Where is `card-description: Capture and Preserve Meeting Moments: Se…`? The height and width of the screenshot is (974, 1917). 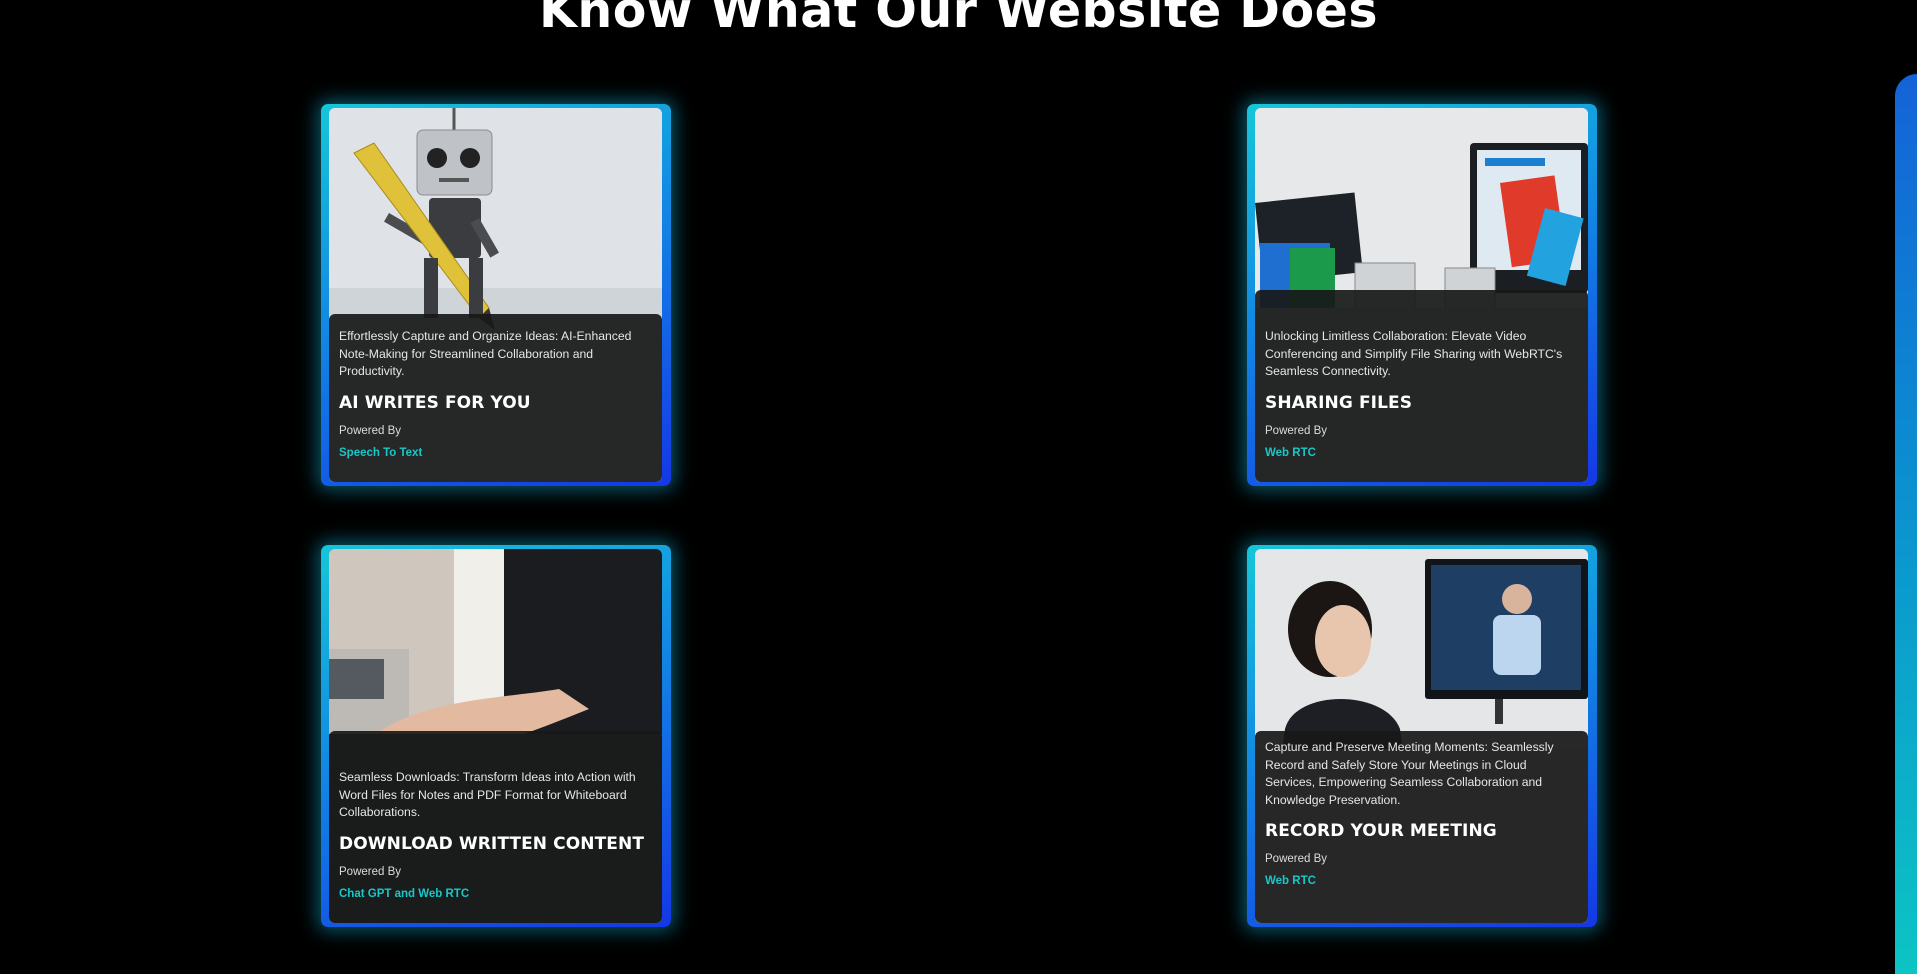
card-description: Capture and Preserve Meeting Moments: Se… is located at coordinates (1409, 773).